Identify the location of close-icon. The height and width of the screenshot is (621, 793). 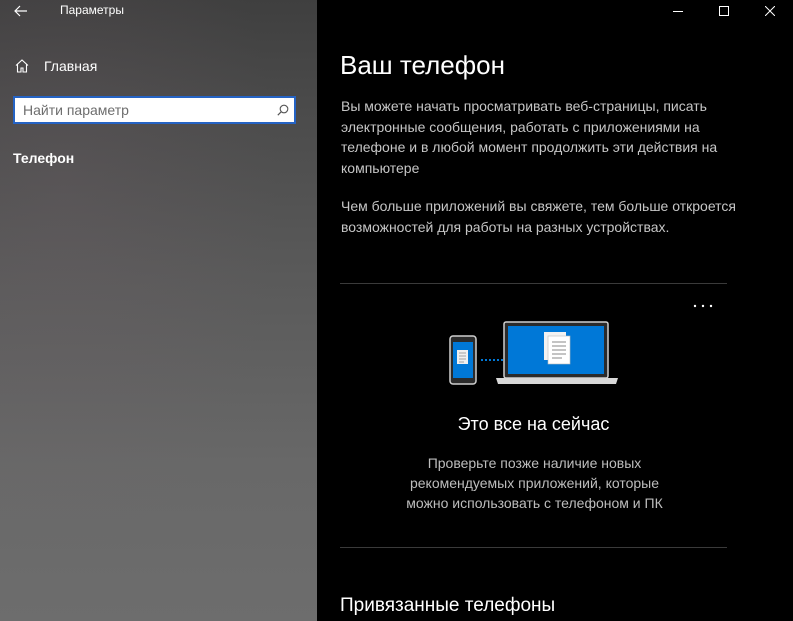
(770, 11).